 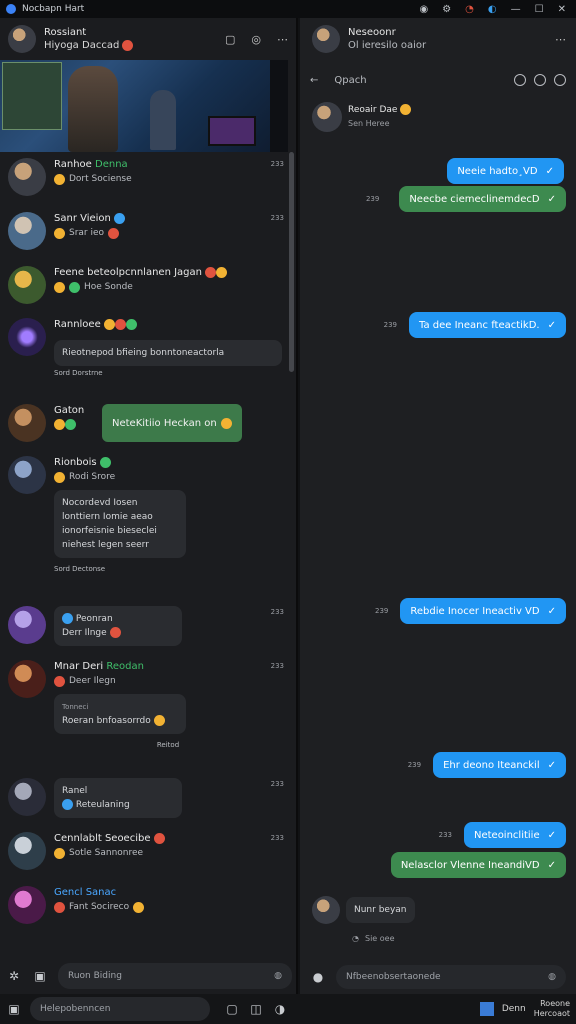 What do you see at coordinates (108, 287) in the screenshot?
I see `chat-preview: Hoe Sonde` at bounding box center [108, 287].